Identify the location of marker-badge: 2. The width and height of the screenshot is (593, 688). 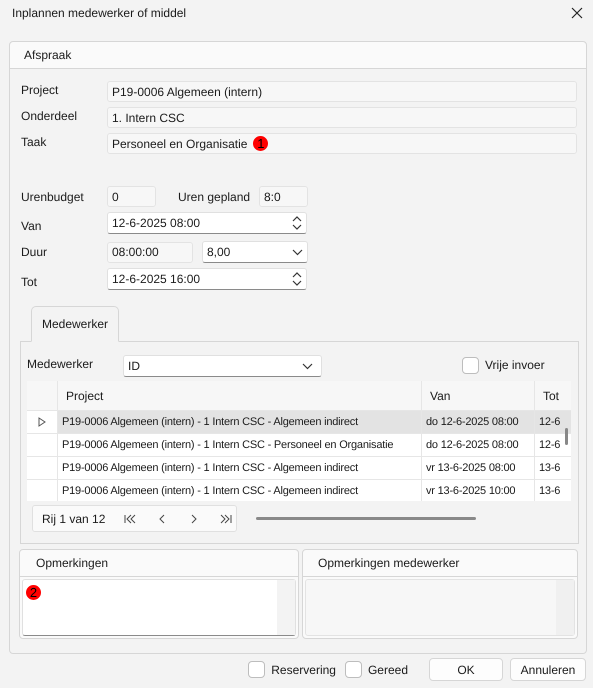
(33, 592).